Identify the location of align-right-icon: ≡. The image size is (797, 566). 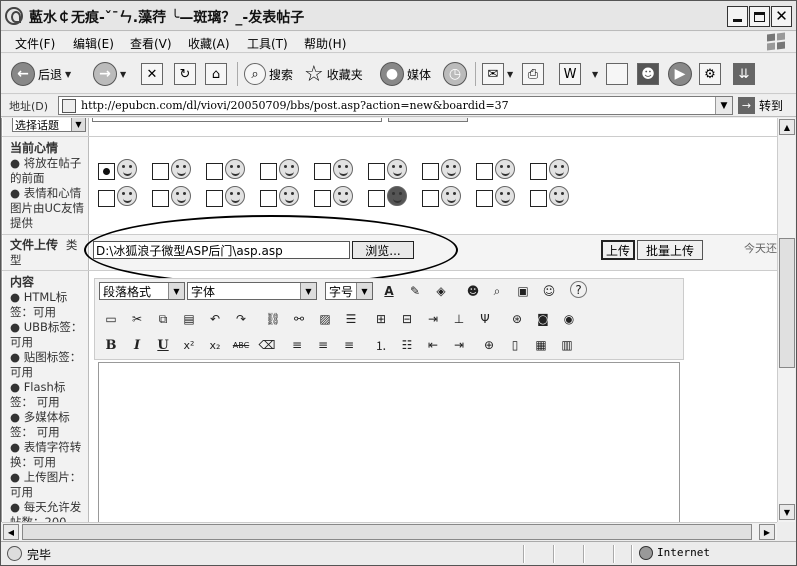
(349, 345).